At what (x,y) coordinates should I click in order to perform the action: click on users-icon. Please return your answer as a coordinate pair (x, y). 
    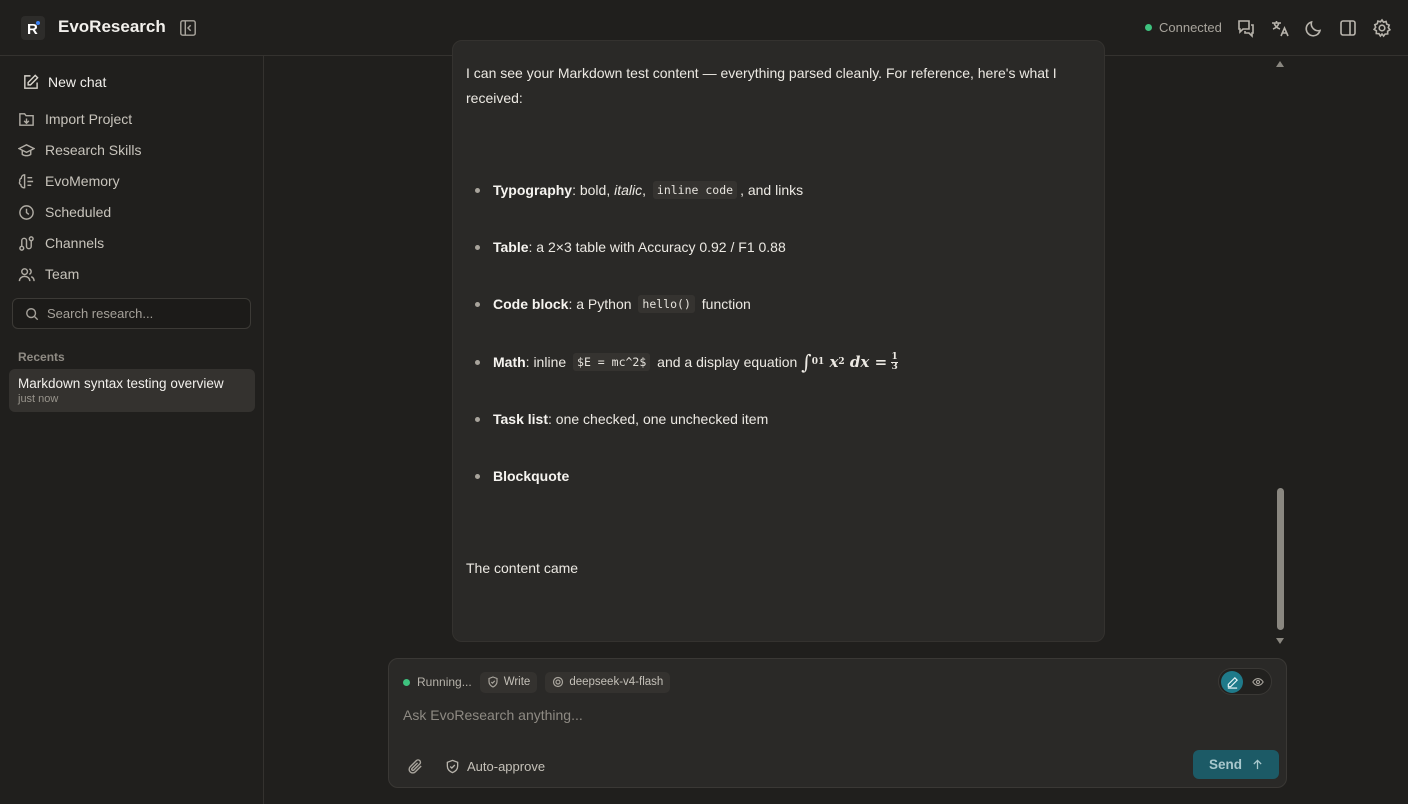
    Looking at the image, I should click on (26, 274).